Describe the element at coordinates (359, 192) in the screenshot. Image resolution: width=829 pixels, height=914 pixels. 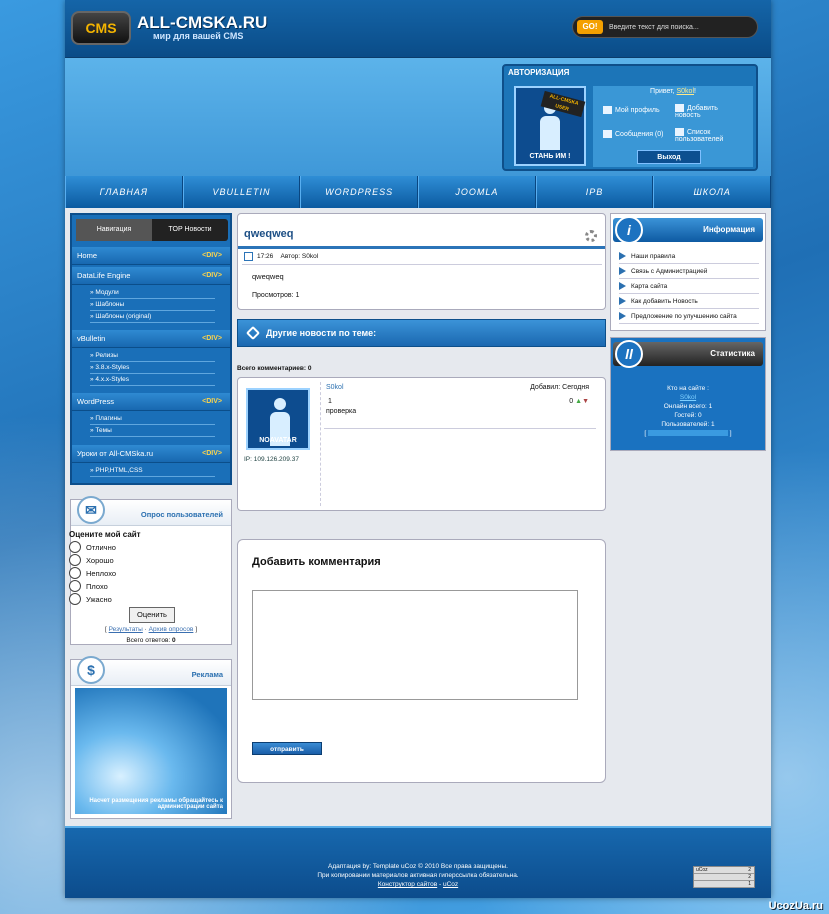
I see `nav-item-wordpress: WORDPRESS` at that location.